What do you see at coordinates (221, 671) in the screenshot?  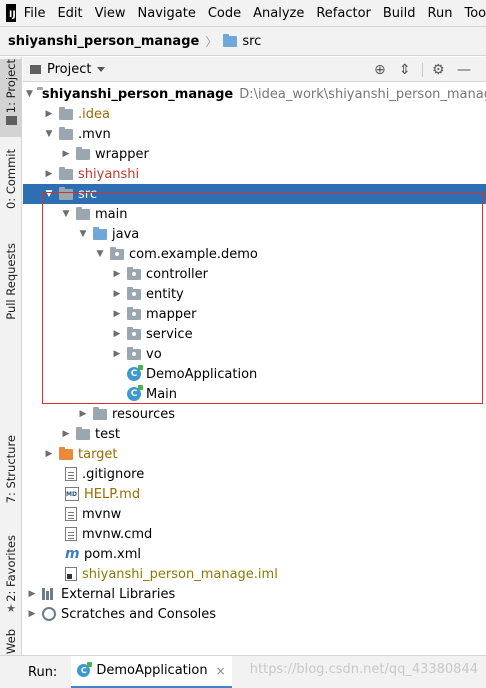 I see `close-icon: ×` at bounding box center [221, 671].